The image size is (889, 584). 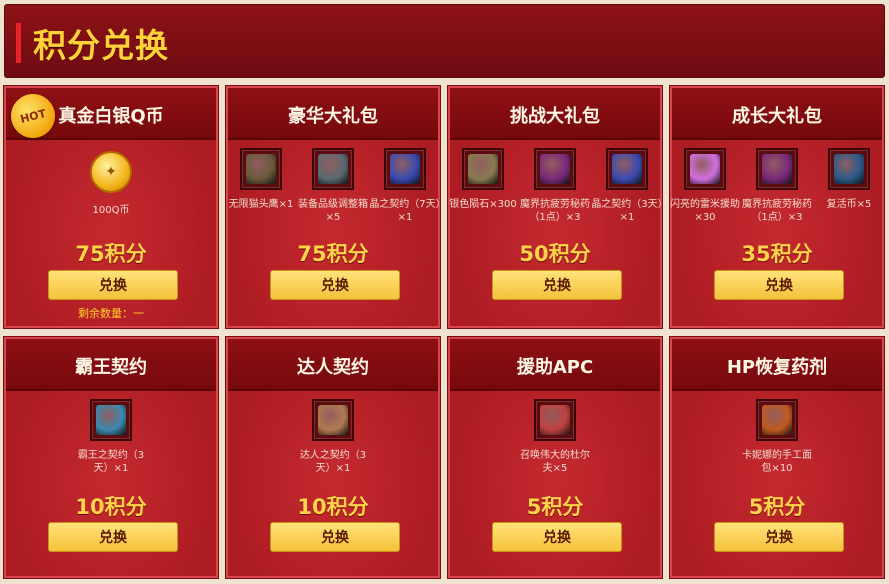 I want to click on crown-icon, so click(x=111, y=420).